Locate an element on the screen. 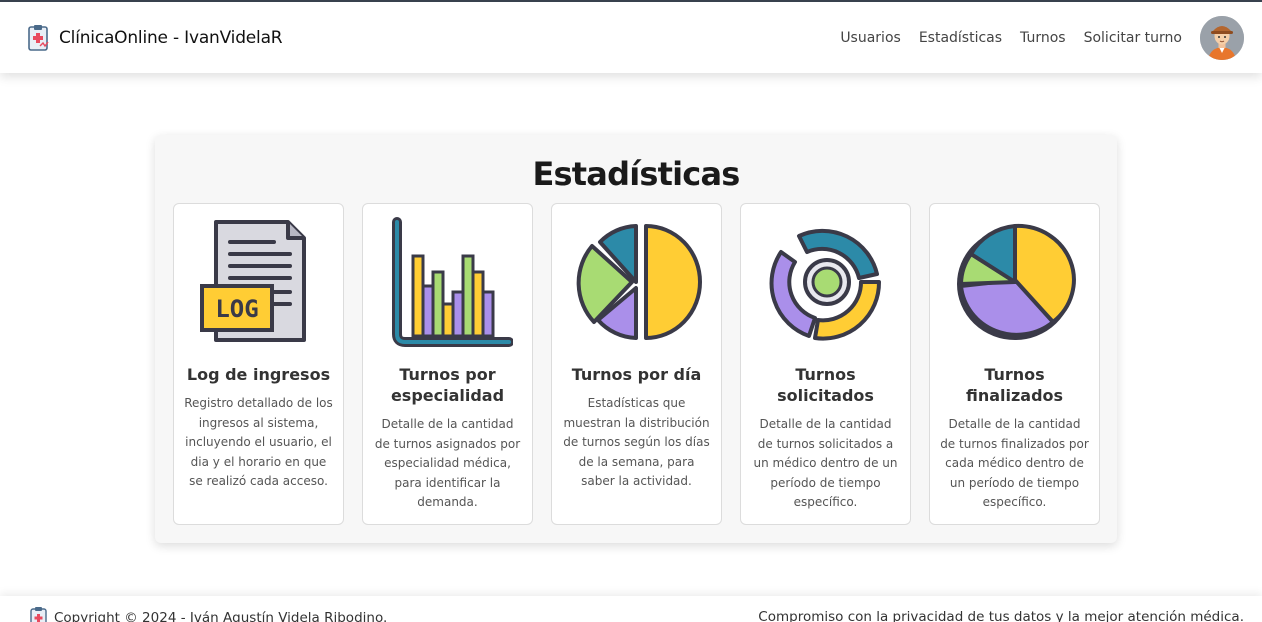  svg-text: LOG is located at coordinates (236, 309).